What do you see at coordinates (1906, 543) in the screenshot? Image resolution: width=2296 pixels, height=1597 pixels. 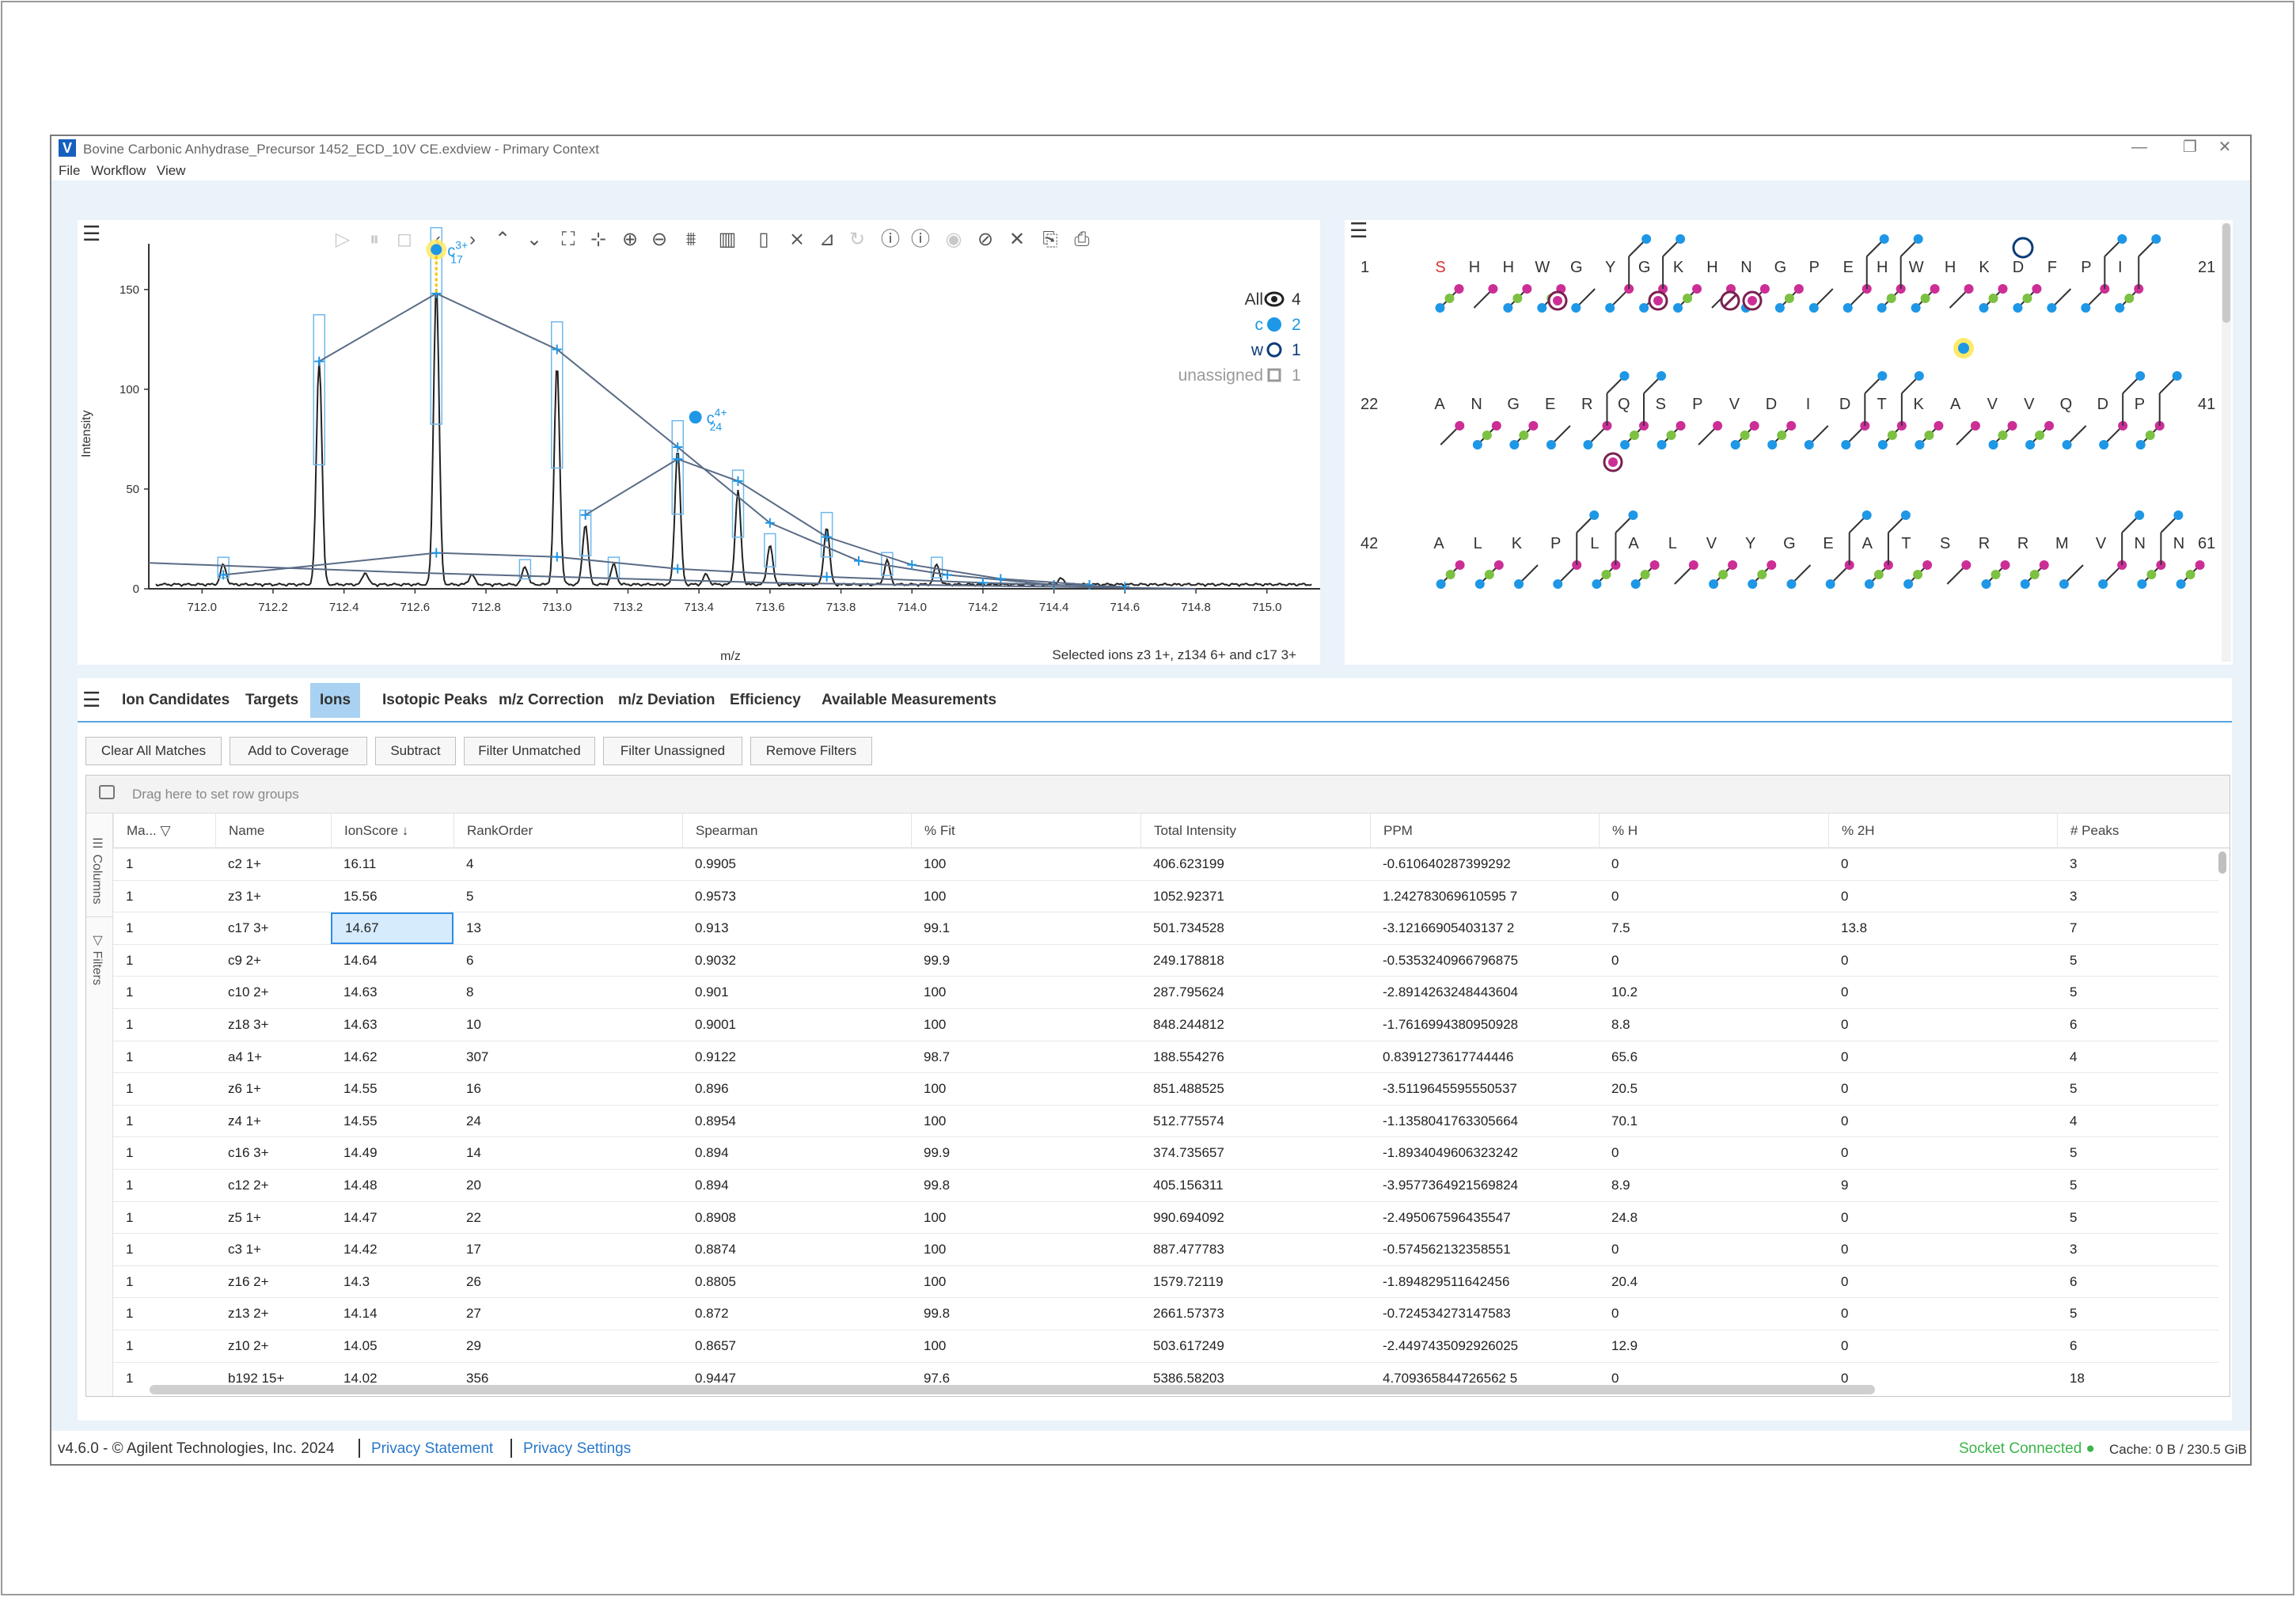 I see `residue-letter: T` at bounding box center [1906, 543].